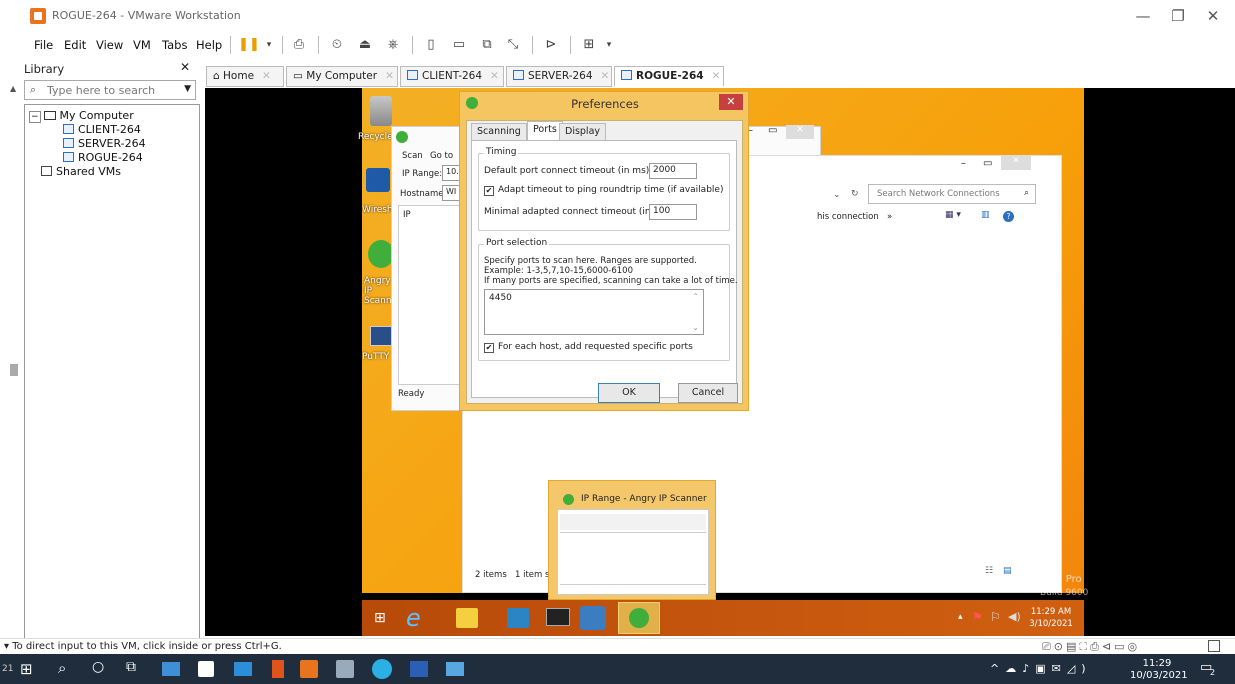 The image size is (1235, 684). Describe the element at coordinates (593, 618) in the screenshot. I see `network-icon` at that location.